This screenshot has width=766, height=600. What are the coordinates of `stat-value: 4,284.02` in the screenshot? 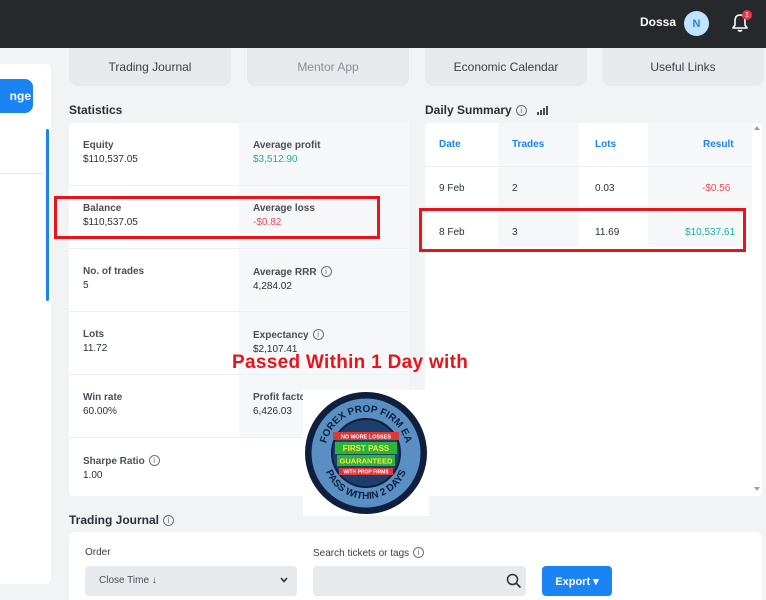 It's located at (272, 286).